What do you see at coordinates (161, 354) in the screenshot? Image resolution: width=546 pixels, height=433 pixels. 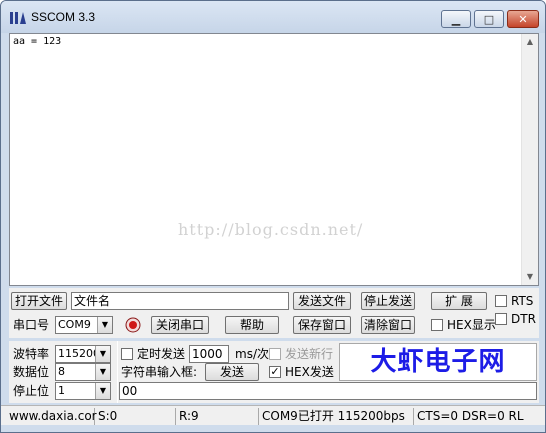 I see `timed-send-label: 定时发送` at bounding box center [161, 354].